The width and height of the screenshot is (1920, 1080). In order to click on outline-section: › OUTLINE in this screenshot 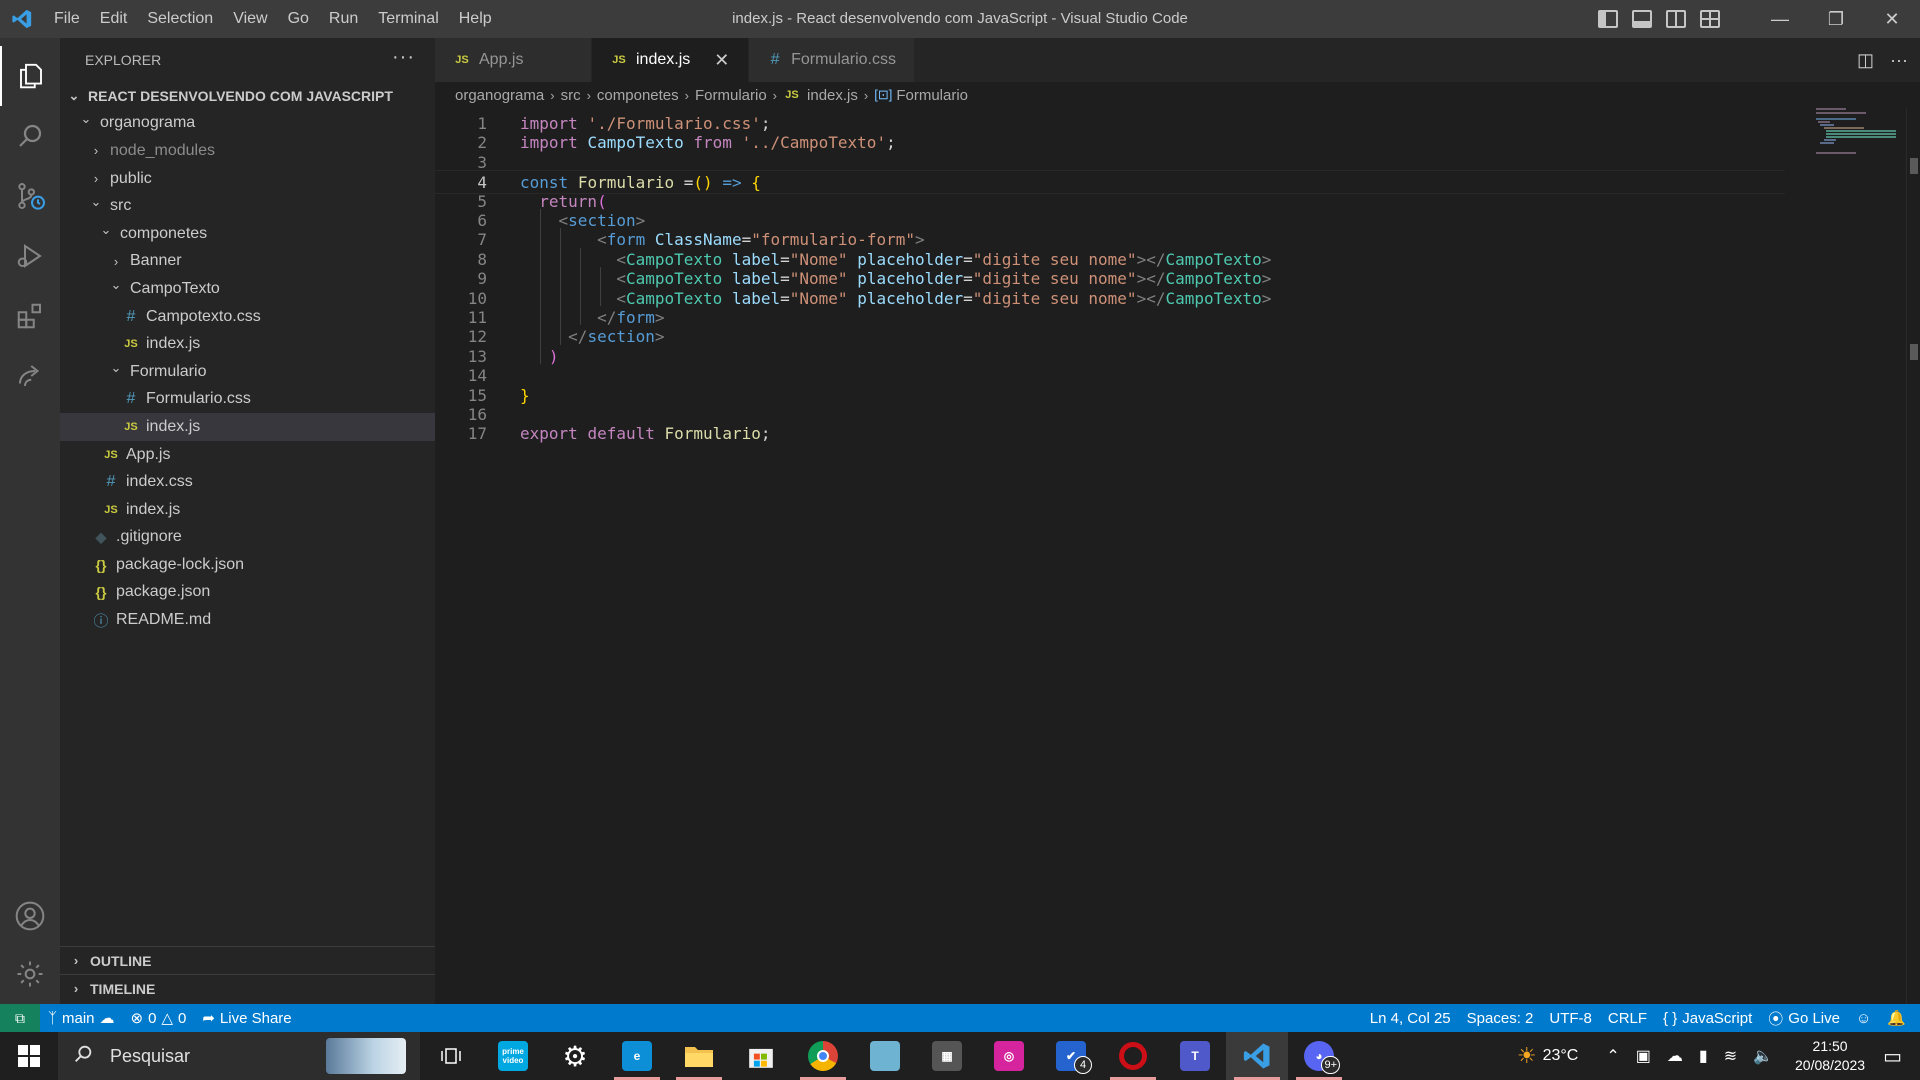, I will do `click(247, 960)`.